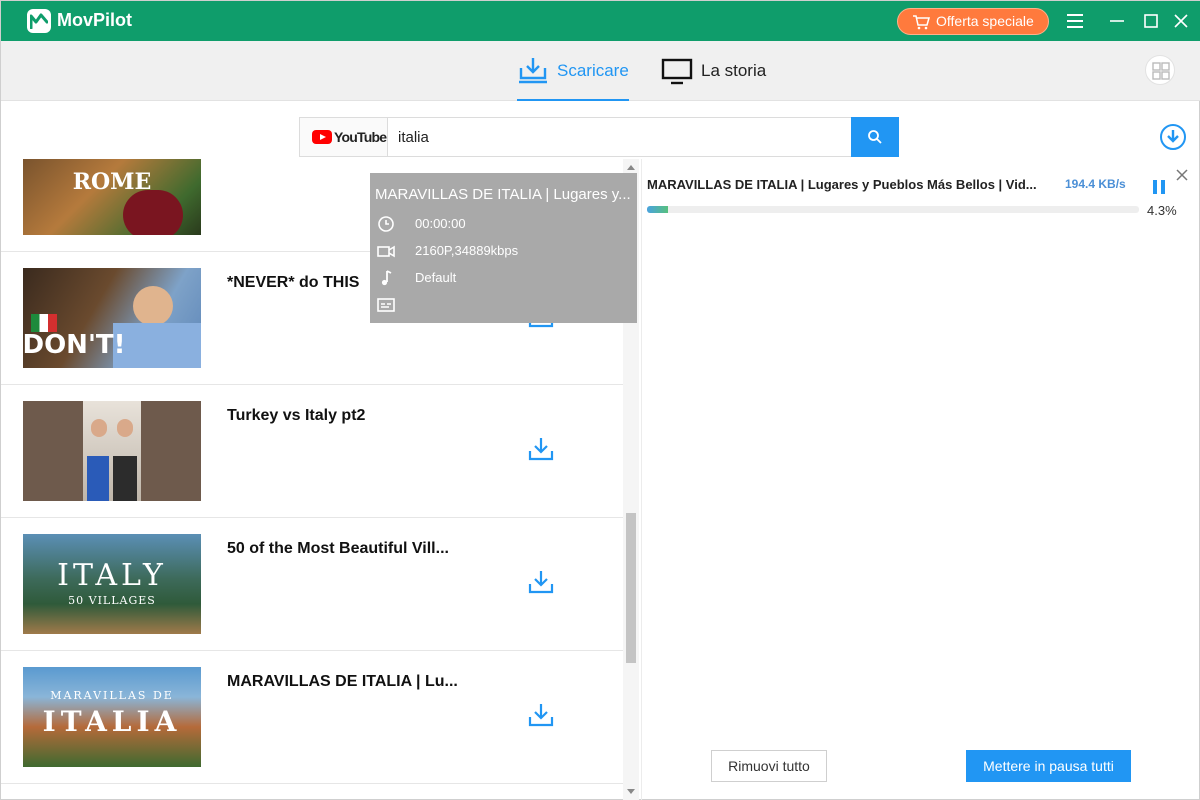 The width and height of the screenshot is (1200, 800). What do you see at coordinates (322, 137) in the screenshot?
I see `youtube-icon` at bounding box center [322, 137].